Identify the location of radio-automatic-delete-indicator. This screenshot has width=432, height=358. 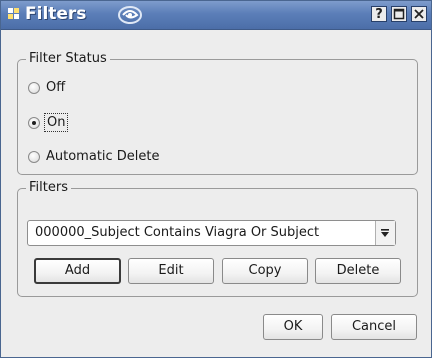
(34, 157).